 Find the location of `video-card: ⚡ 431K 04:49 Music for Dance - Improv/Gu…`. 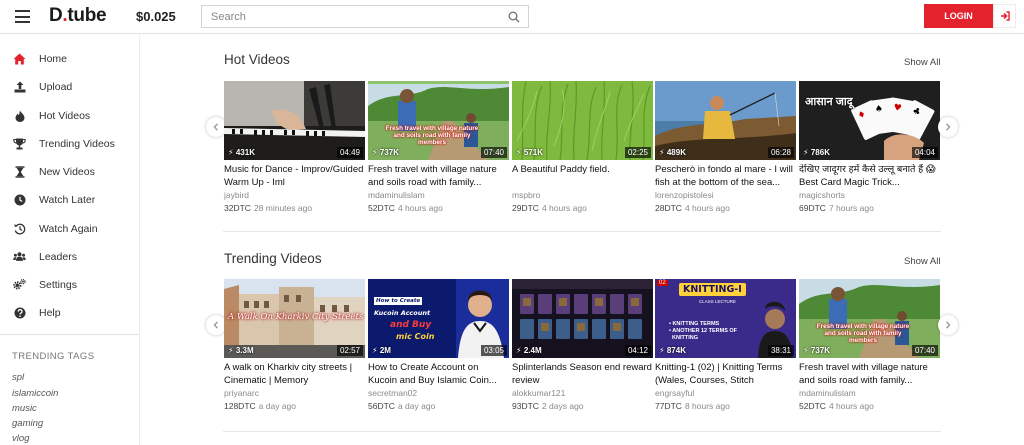

video-card: ⚡ 431K 04:49 Music for Dance - Improv/Gu… is located at coordinates (294, 147).